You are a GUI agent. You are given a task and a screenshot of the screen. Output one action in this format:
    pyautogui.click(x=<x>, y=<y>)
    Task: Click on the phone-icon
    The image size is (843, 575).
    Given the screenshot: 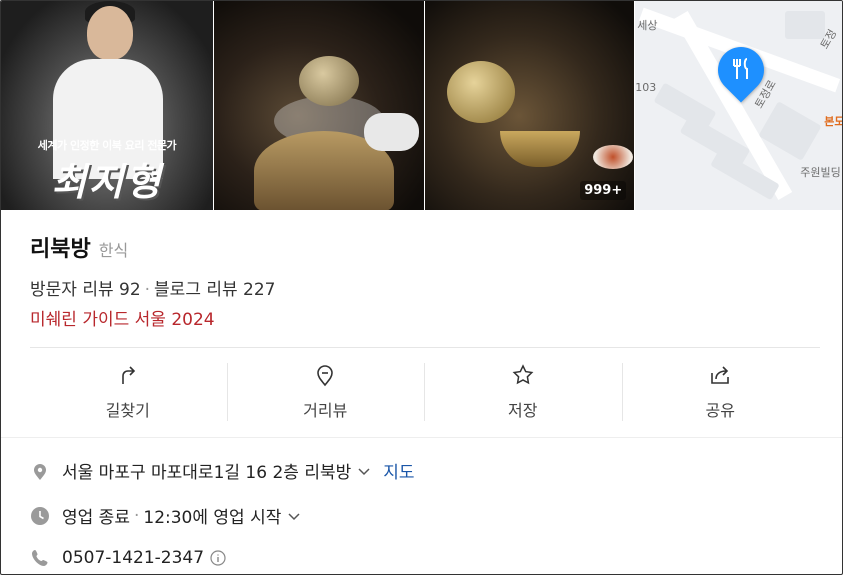 What is the action you would take?
    pyautogui.click(x=40, y=558)
    